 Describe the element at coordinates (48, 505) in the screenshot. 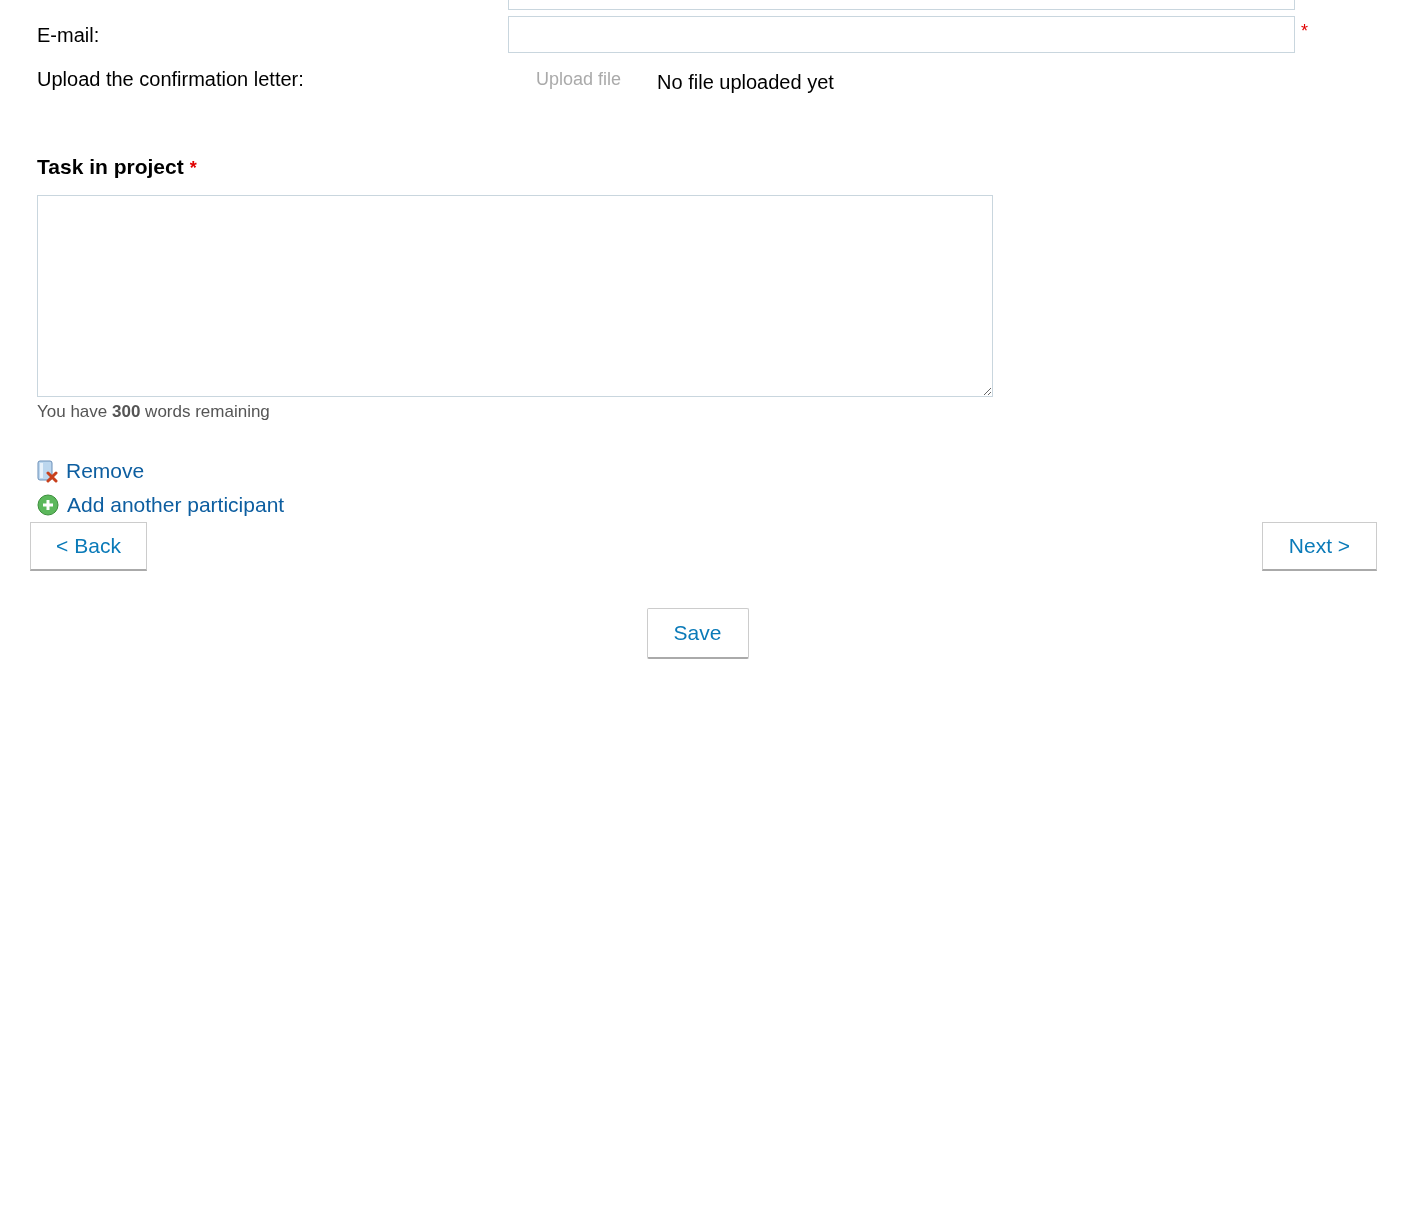

I see `plus-circle-icon` at that location.